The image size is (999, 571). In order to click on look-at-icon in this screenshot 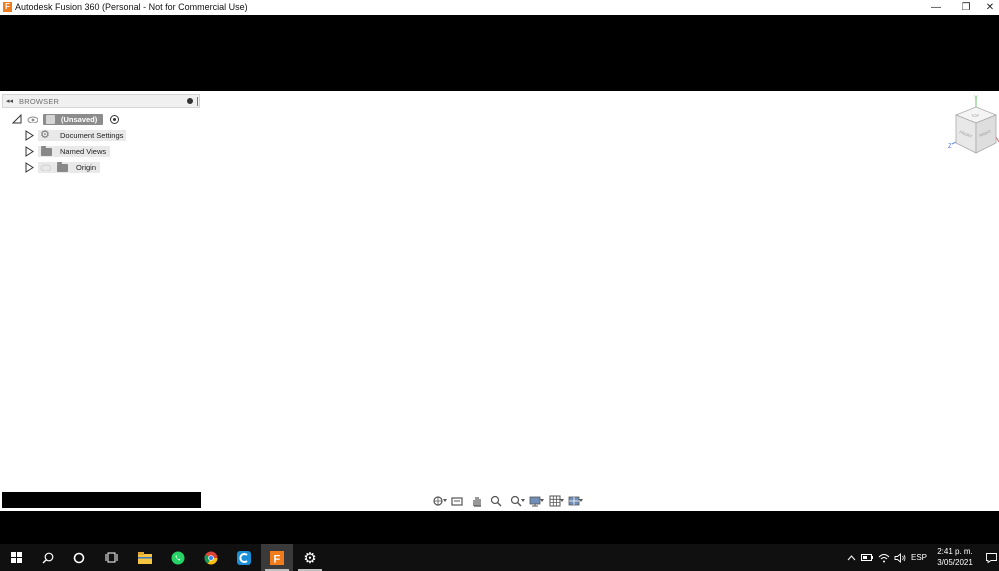, I will do `click(457, 501)`.